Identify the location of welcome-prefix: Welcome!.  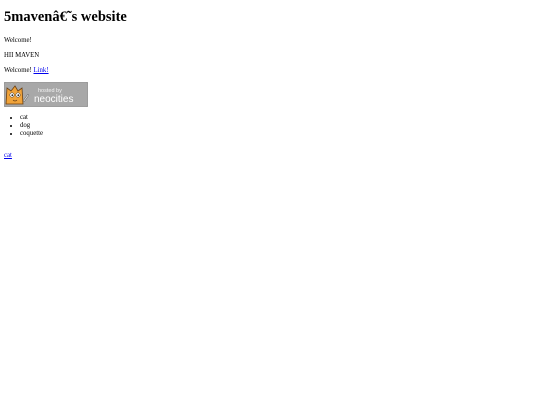
(18, 70).